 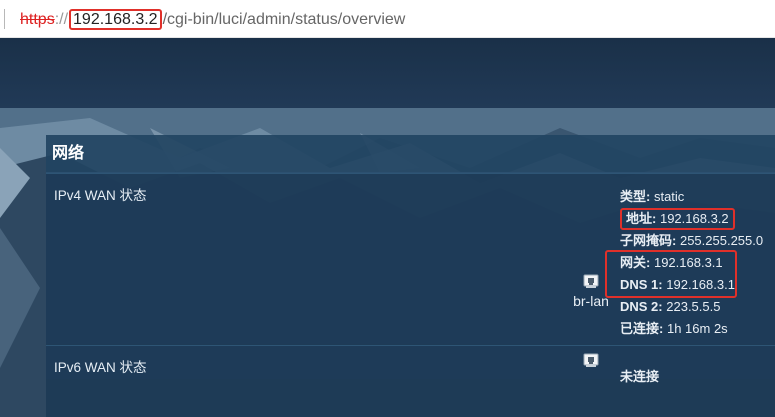 I want to click on type-label: 类型:, so click(x=635, y=196).